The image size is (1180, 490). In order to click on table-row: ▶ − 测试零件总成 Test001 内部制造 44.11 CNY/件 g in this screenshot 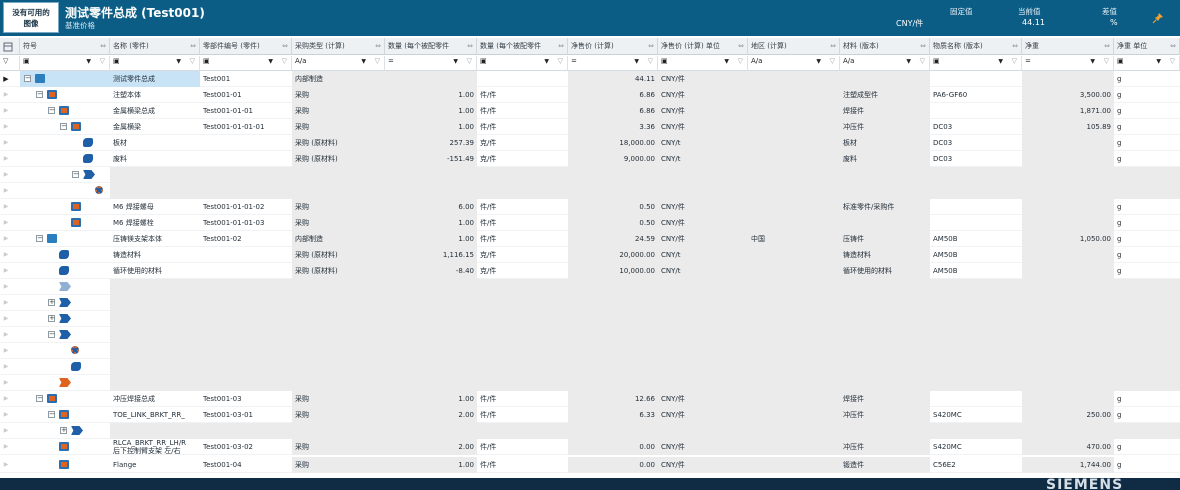, I will do `click(590, 79)`.